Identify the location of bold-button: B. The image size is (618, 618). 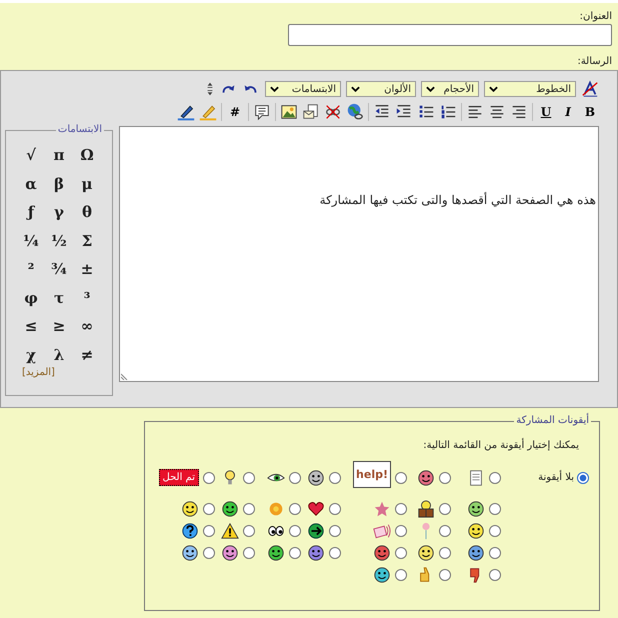
(590, 112).